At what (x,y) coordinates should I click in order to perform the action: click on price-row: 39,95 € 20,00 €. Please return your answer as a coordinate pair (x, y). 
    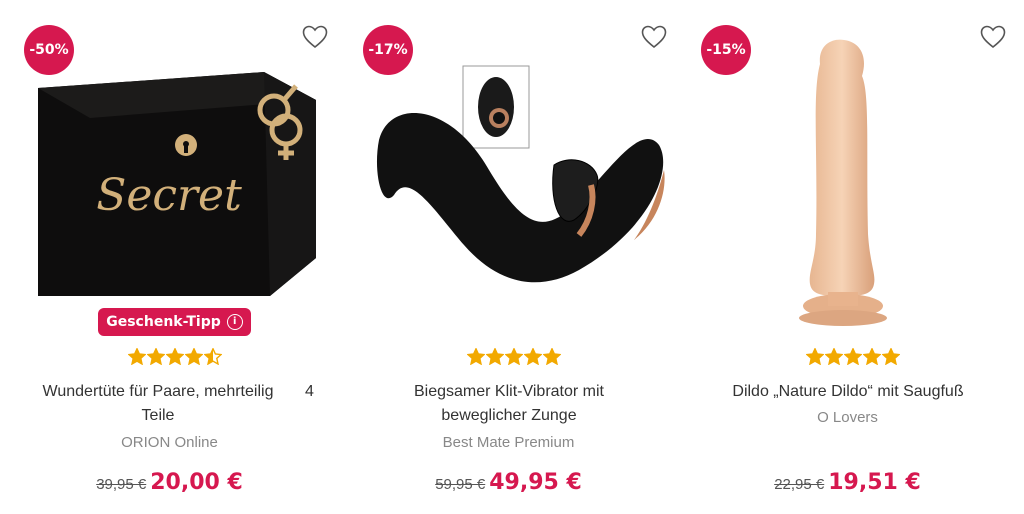
    Looking at the image, I should click on (169, 482).